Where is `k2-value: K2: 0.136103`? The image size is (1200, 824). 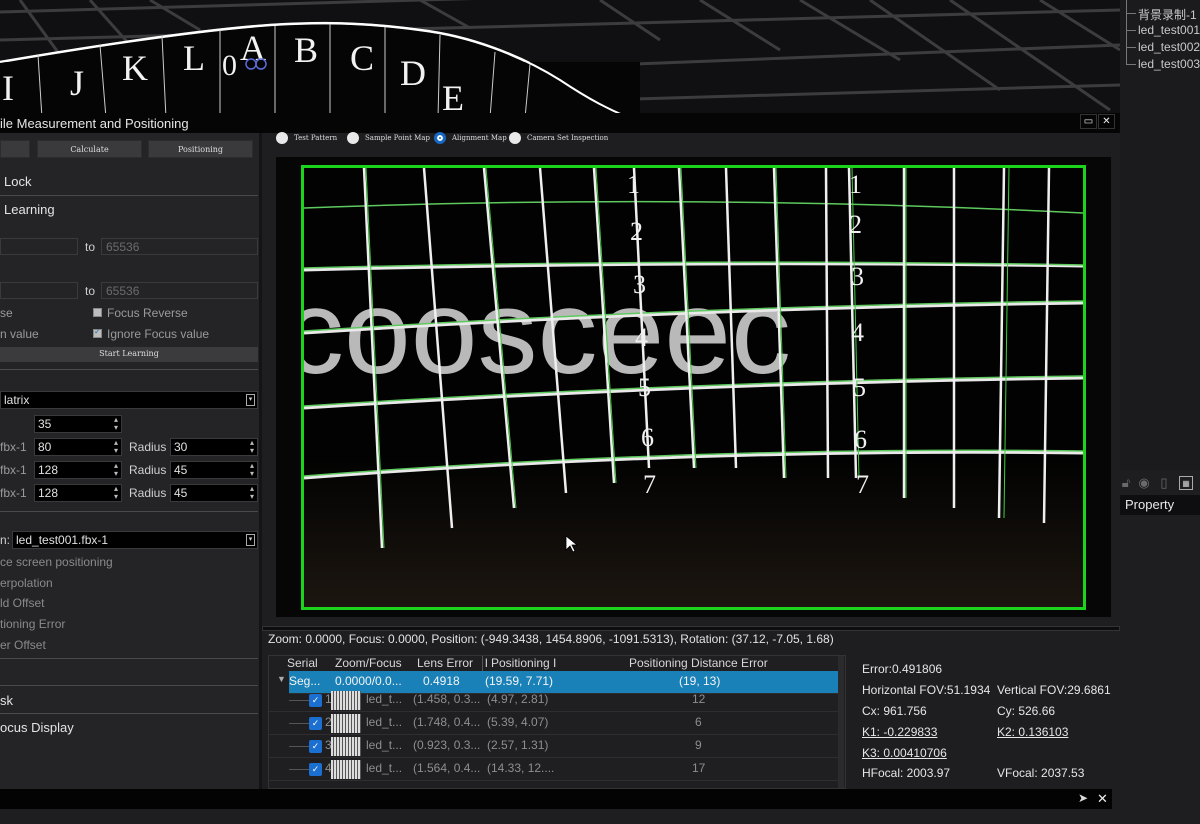 k2-value: K2: 0.136103 is located at coordinates (1032, 732).